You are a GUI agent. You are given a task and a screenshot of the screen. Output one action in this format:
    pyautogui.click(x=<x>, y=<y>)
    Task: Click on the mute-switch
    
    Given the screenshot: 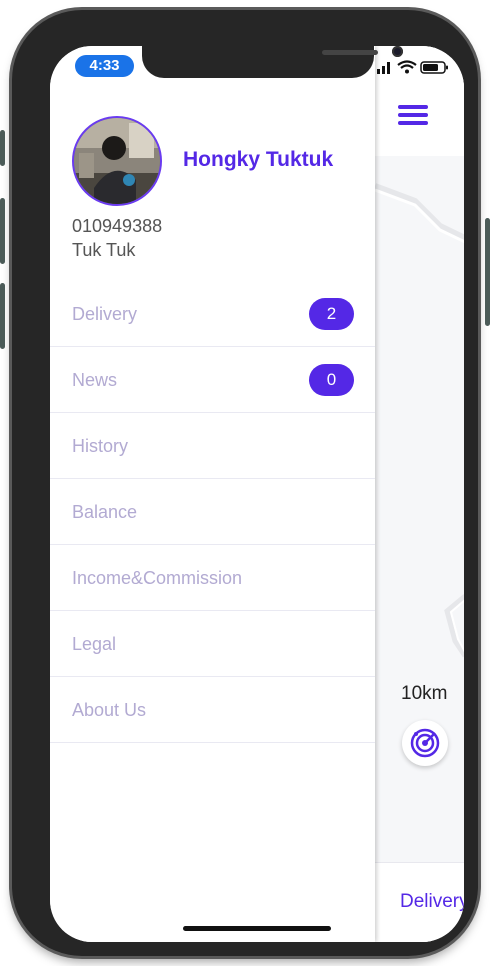 What is the action you would take?
    pyautogui.click(x=2, y=148)
    